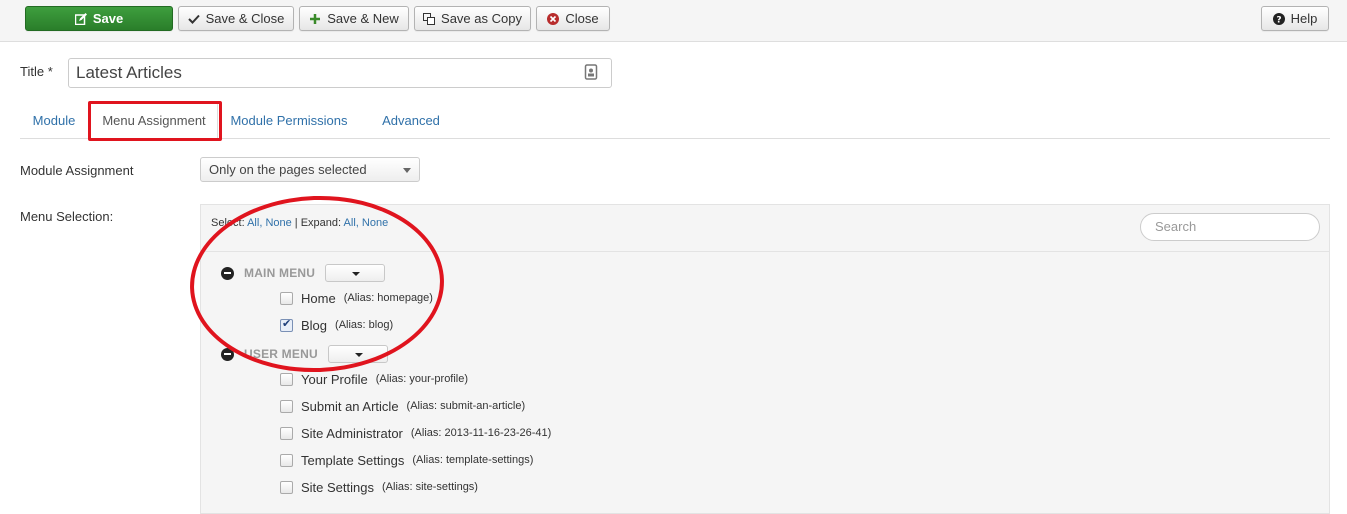  What do you see at coordinates (245, 18) in the screenshot?
I see `save-close-label: Save & Close` at bounding box center [245, 18].